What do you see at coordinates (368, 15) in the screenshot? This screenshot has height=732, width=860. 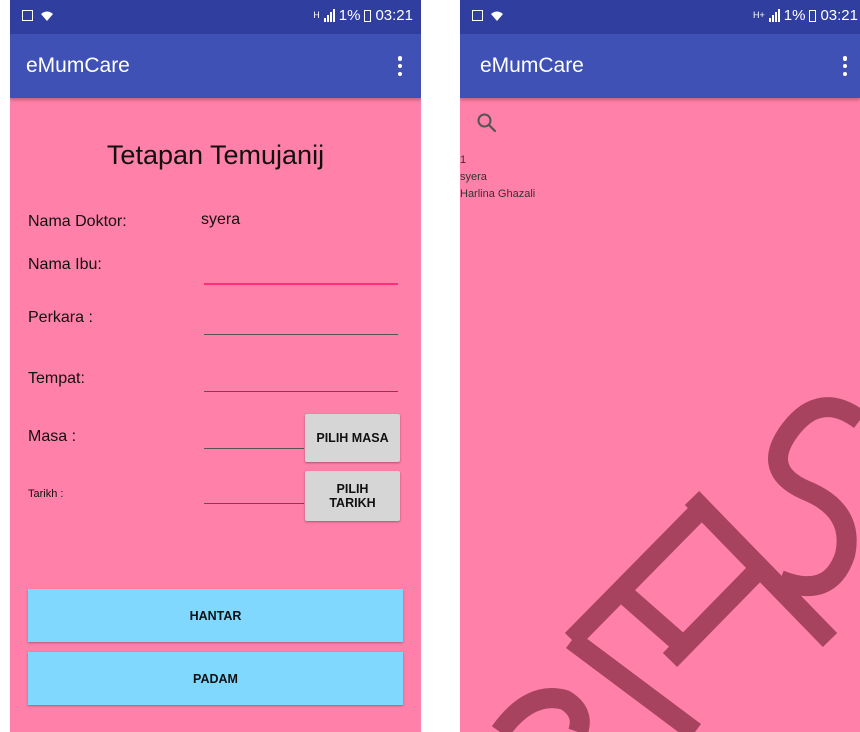 I see `battery-icon` at bounding box center [368, 15].